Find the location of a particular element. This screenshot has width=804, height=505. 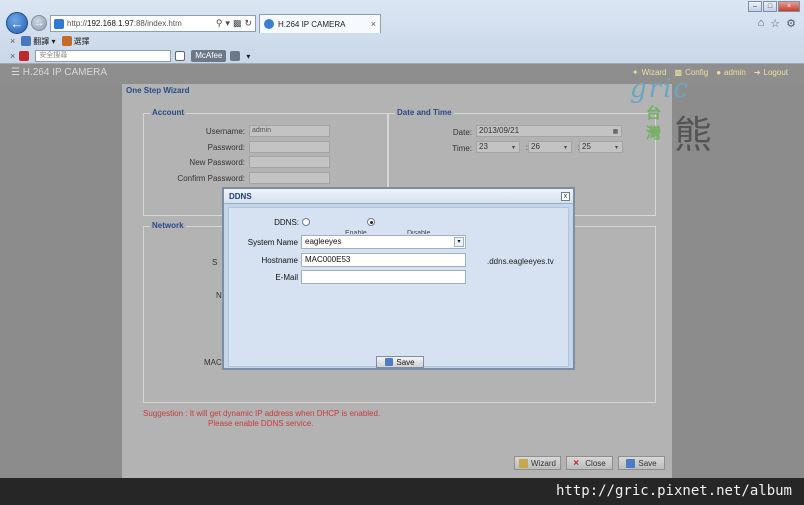

password-label: Password: is located at coordinates (226, 147).